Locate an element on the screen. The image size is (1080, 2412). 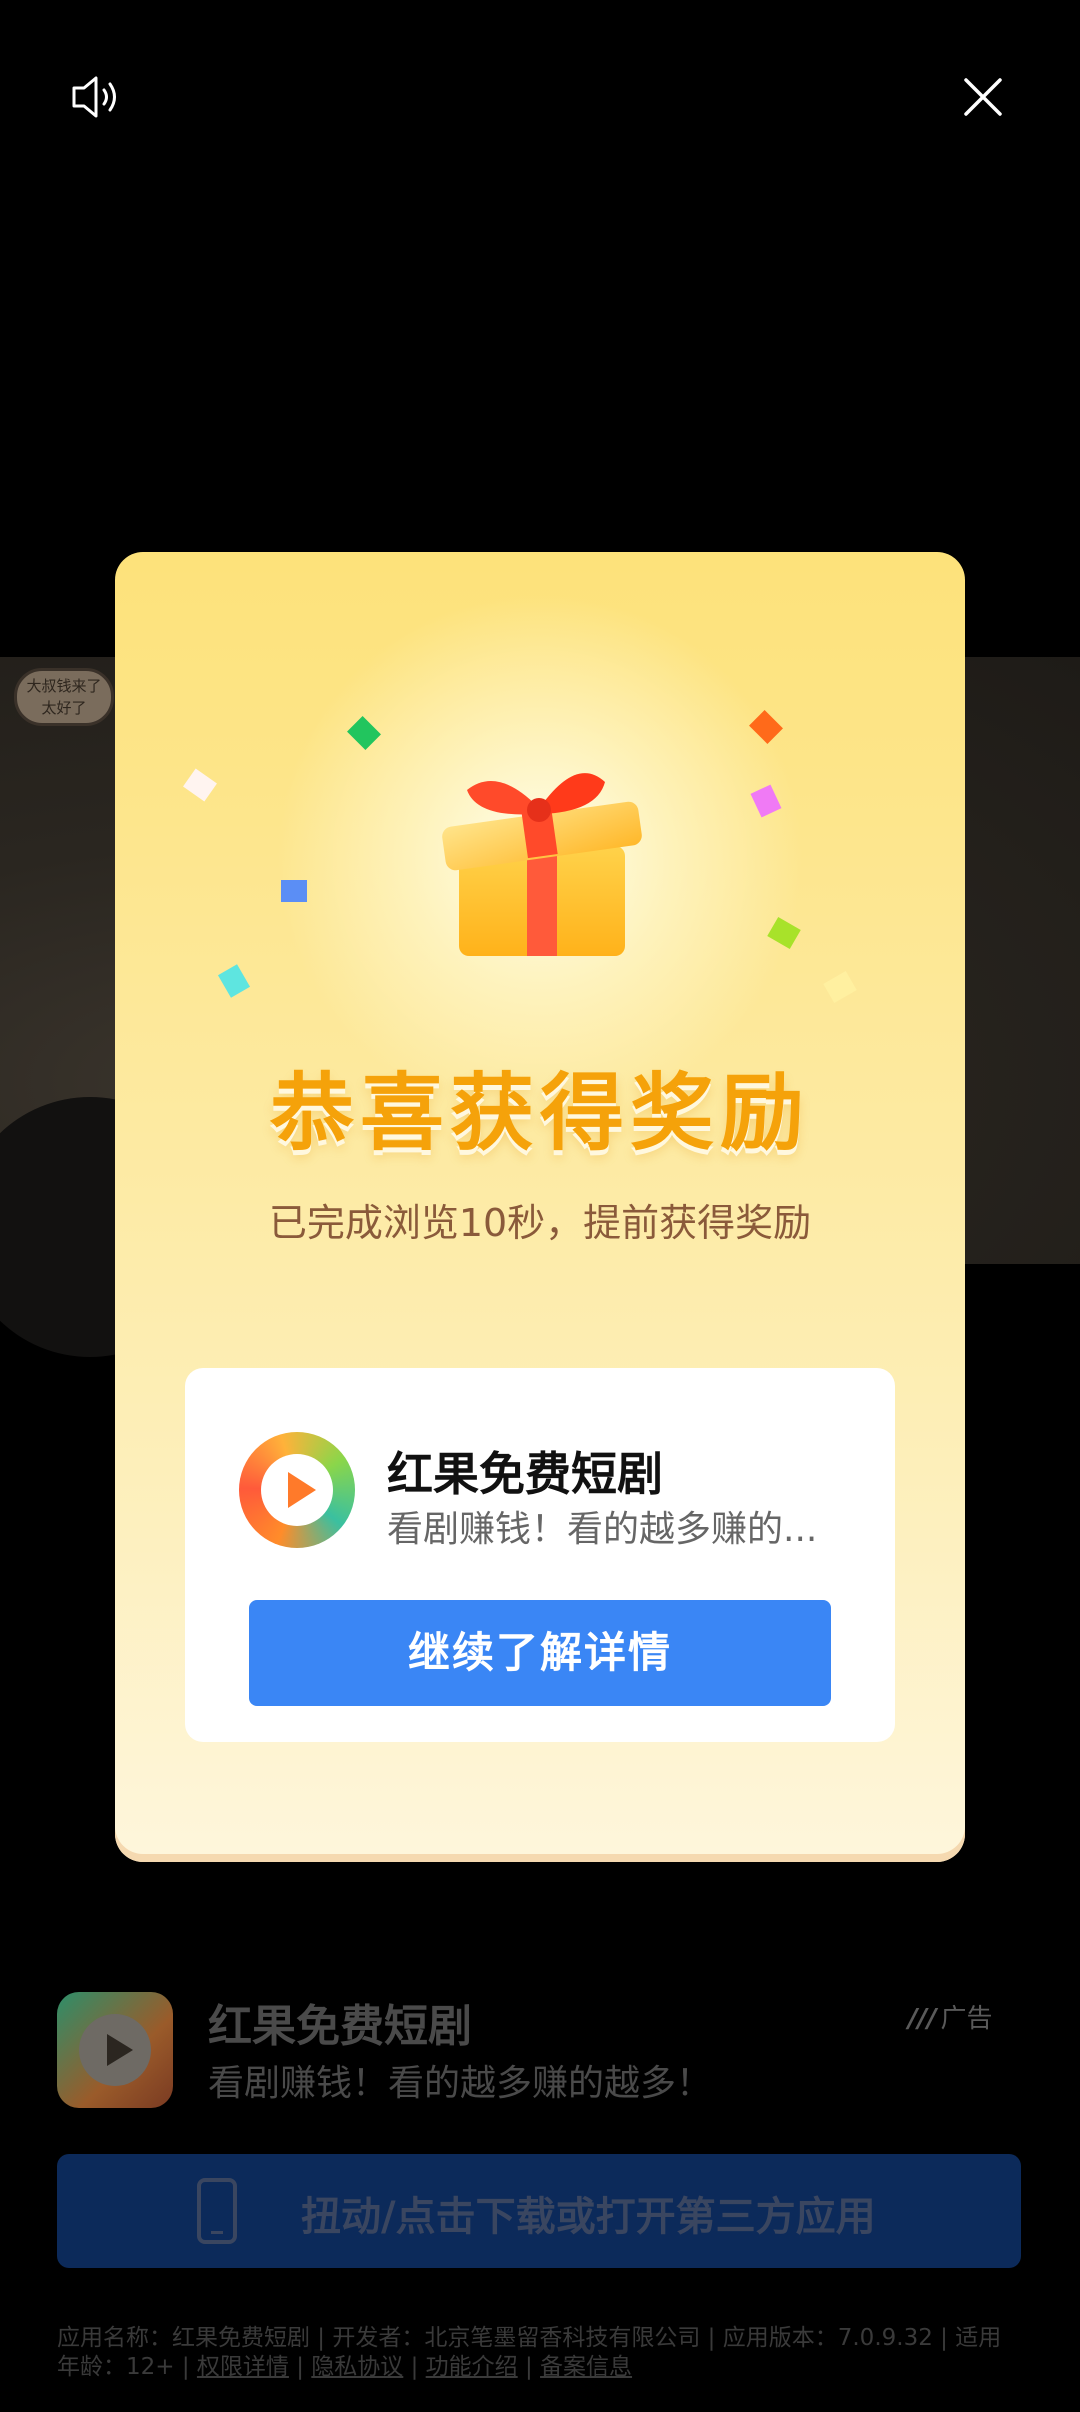
close-icon is located at coordinates (983, 97).